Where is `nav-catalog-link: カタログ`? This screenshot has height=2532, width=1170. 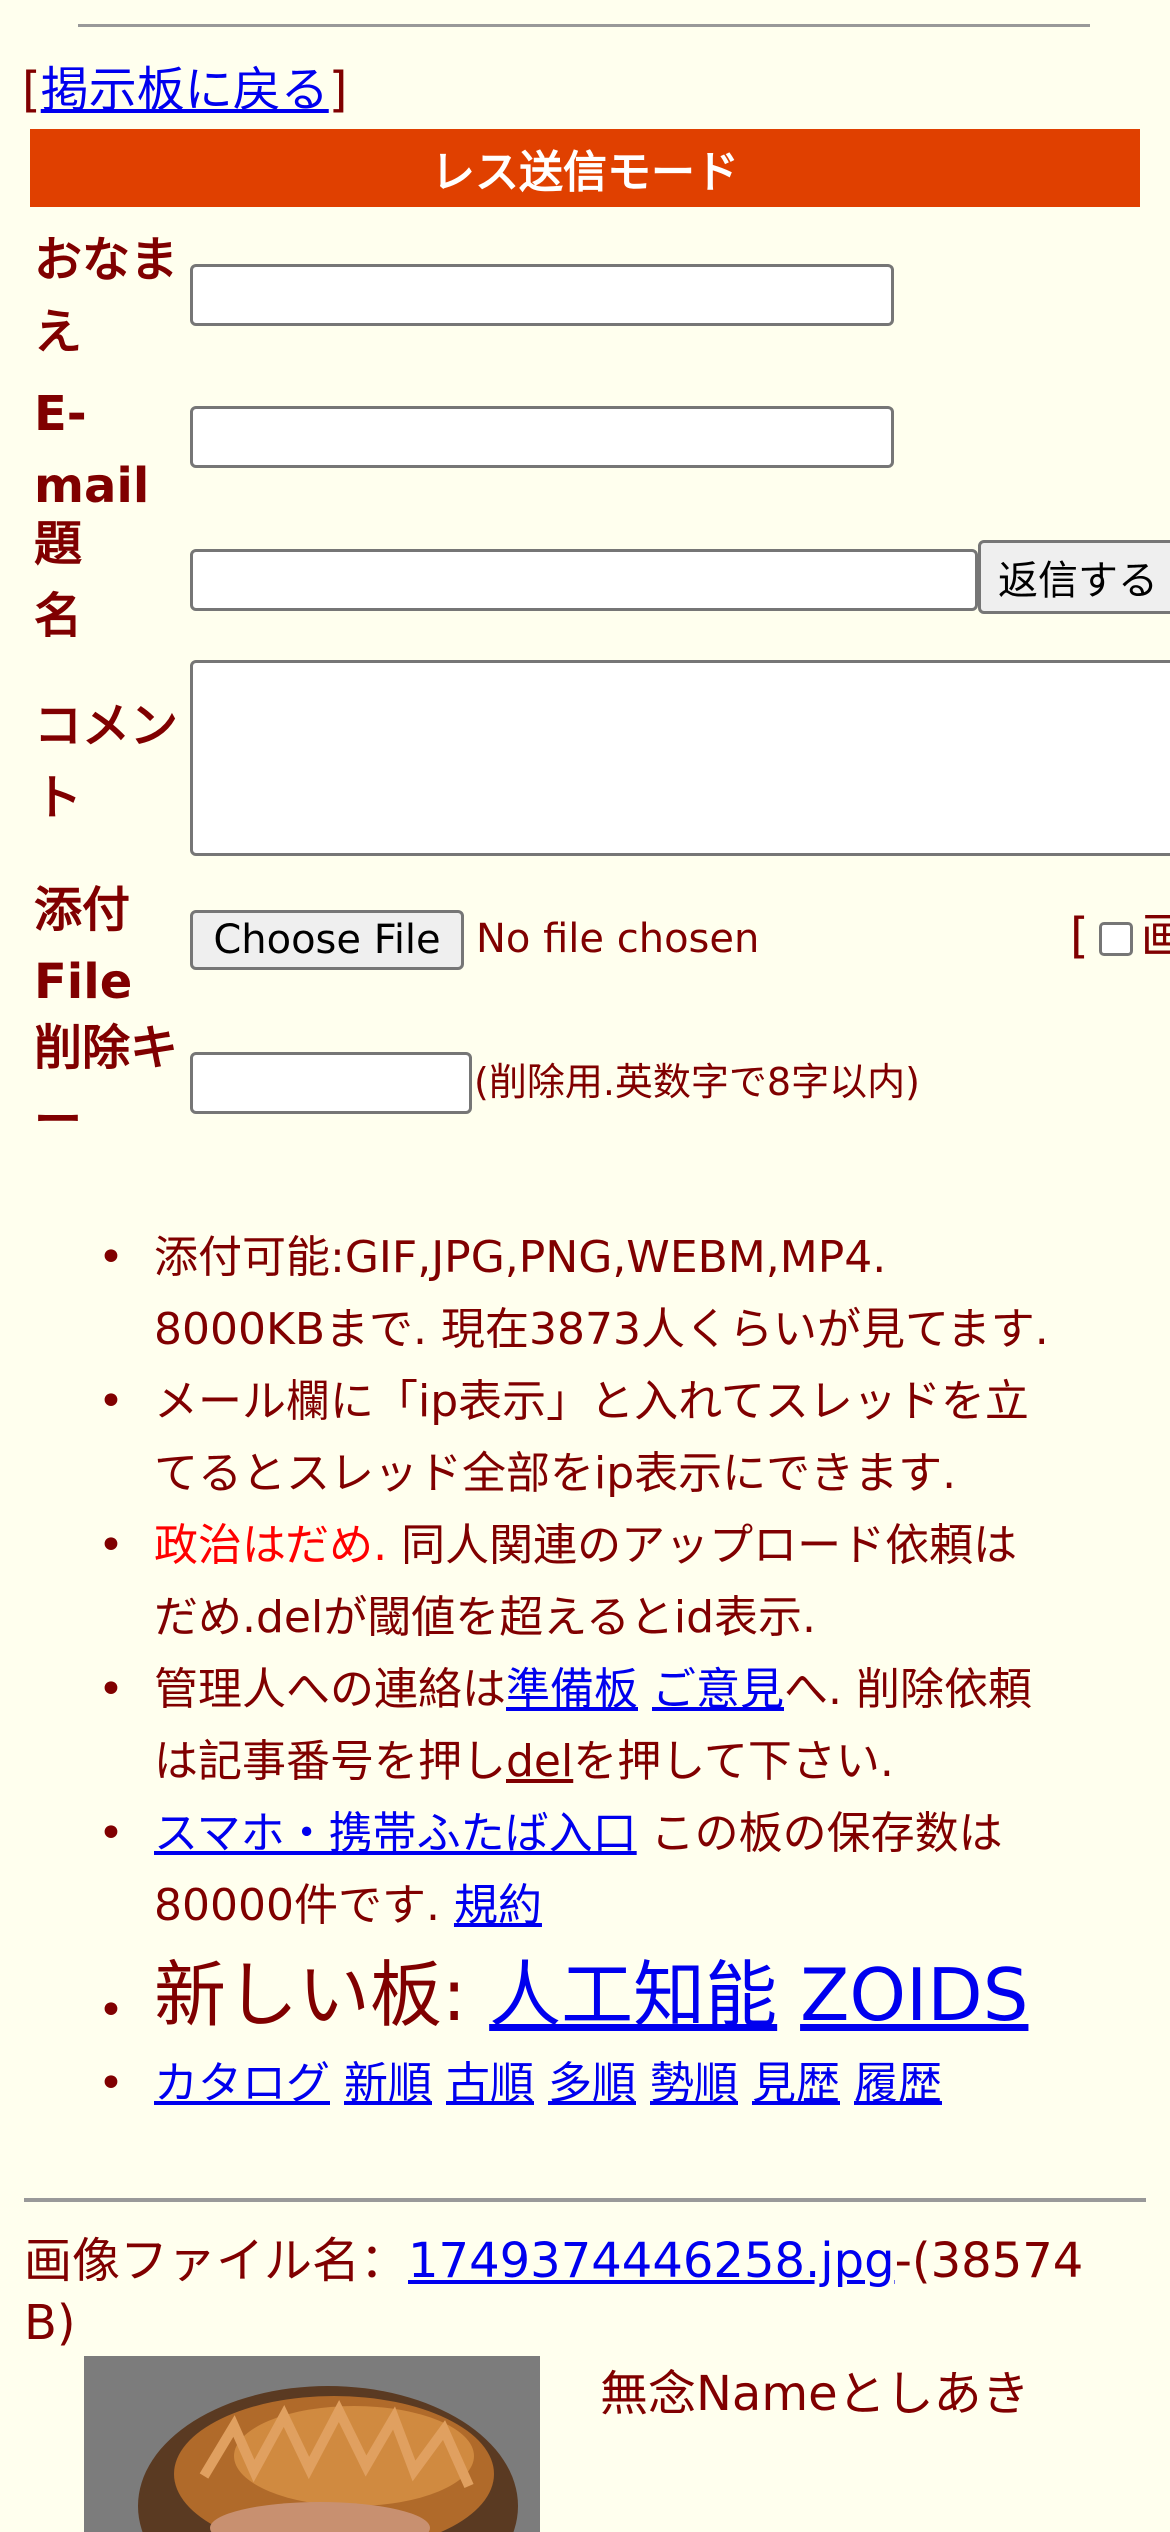 nav-catalog-link: カタログ is located at coordinates (242, 2083).